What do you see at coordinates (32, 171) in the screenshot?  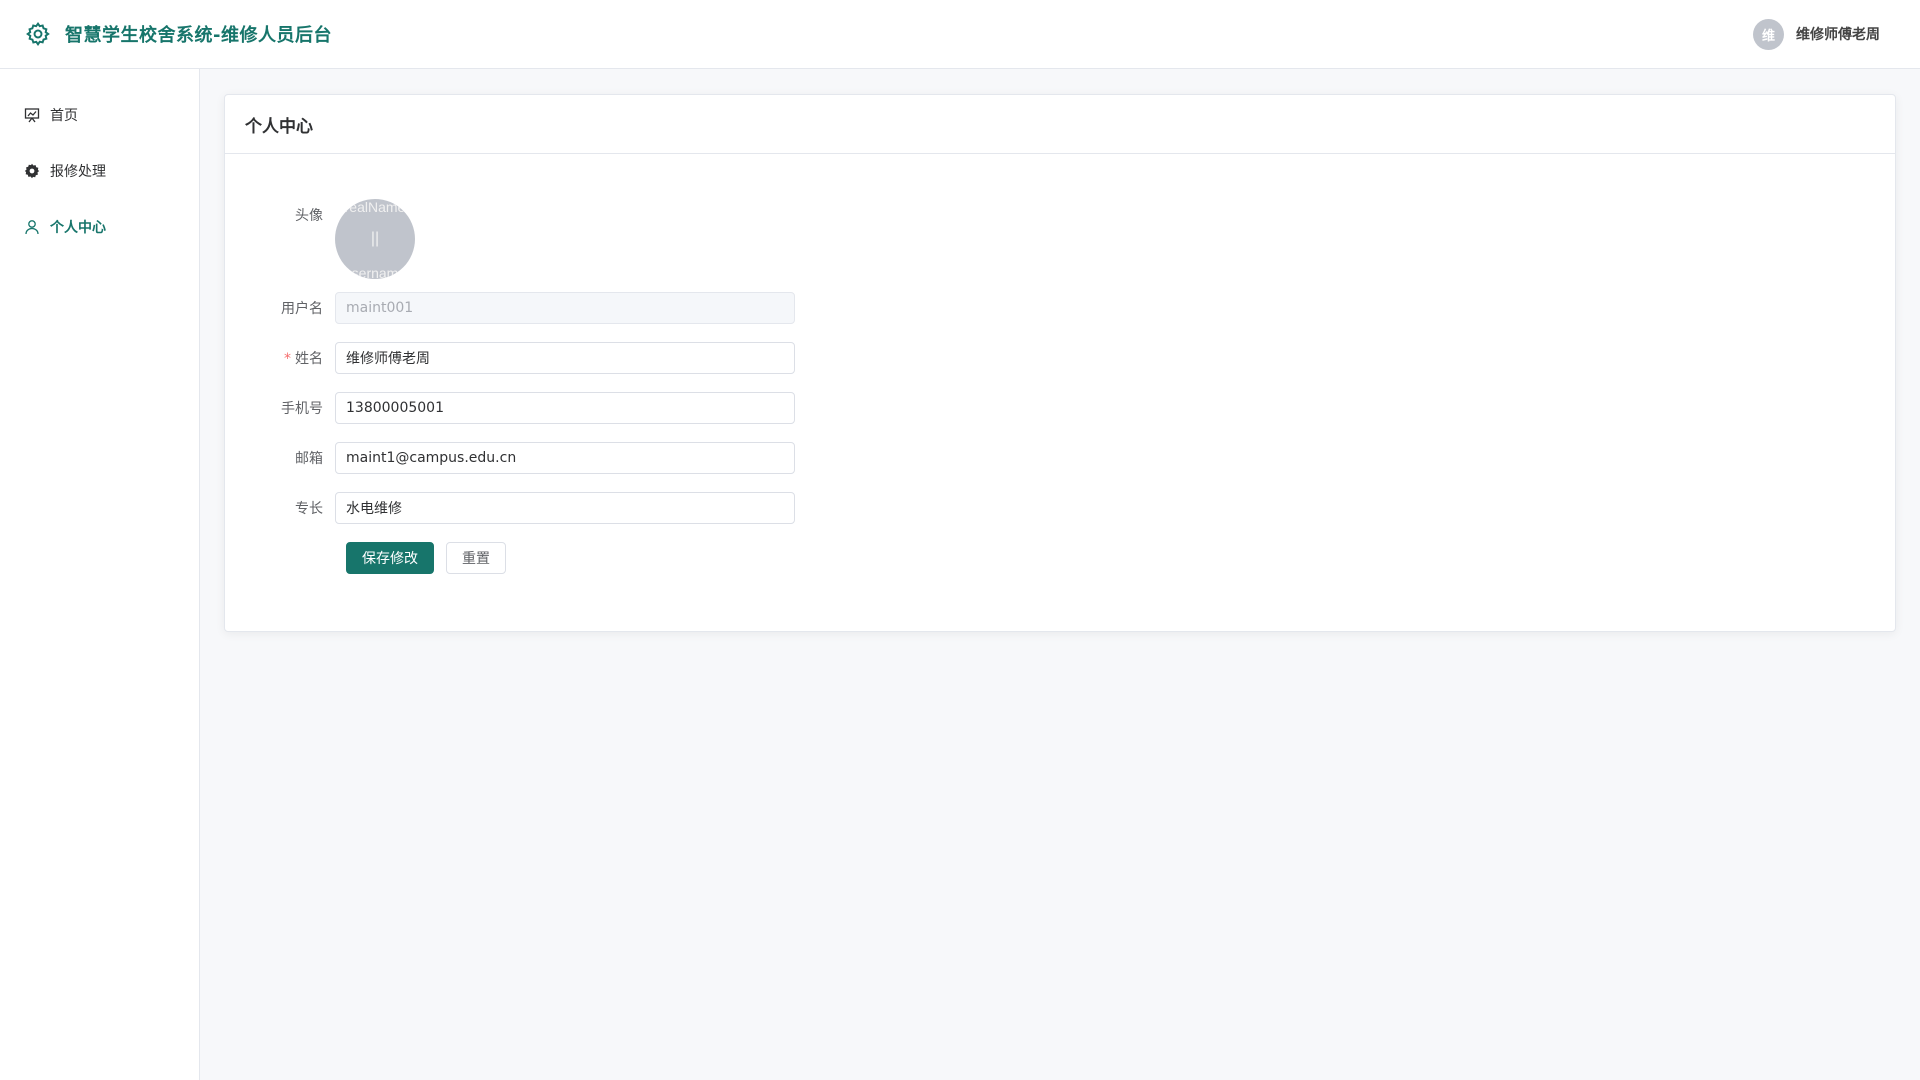 I see `settings-icon` at bounding box center [32, 171].